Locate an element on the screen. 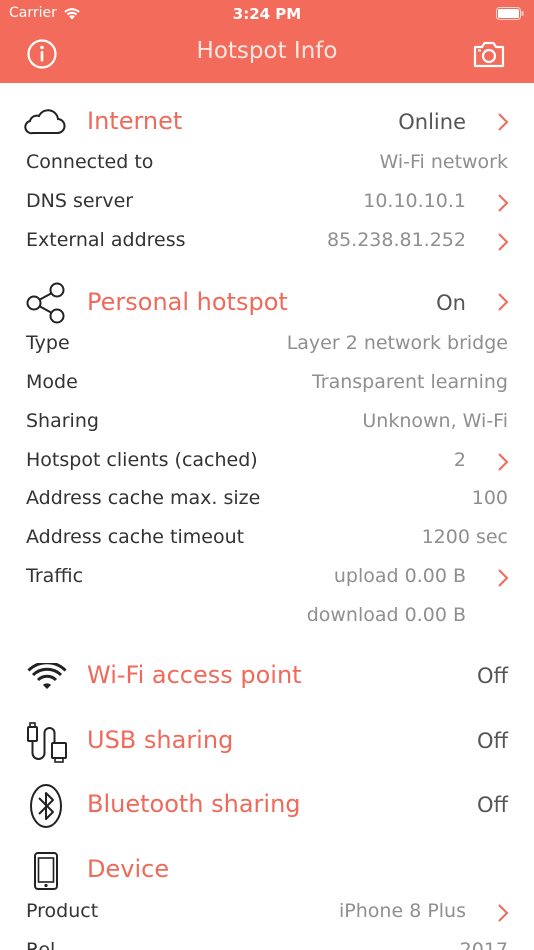 The width and height of the screenshot is (534, 950). row-value: Unknown, Wi-Fi is located at coordinates (435, 421).